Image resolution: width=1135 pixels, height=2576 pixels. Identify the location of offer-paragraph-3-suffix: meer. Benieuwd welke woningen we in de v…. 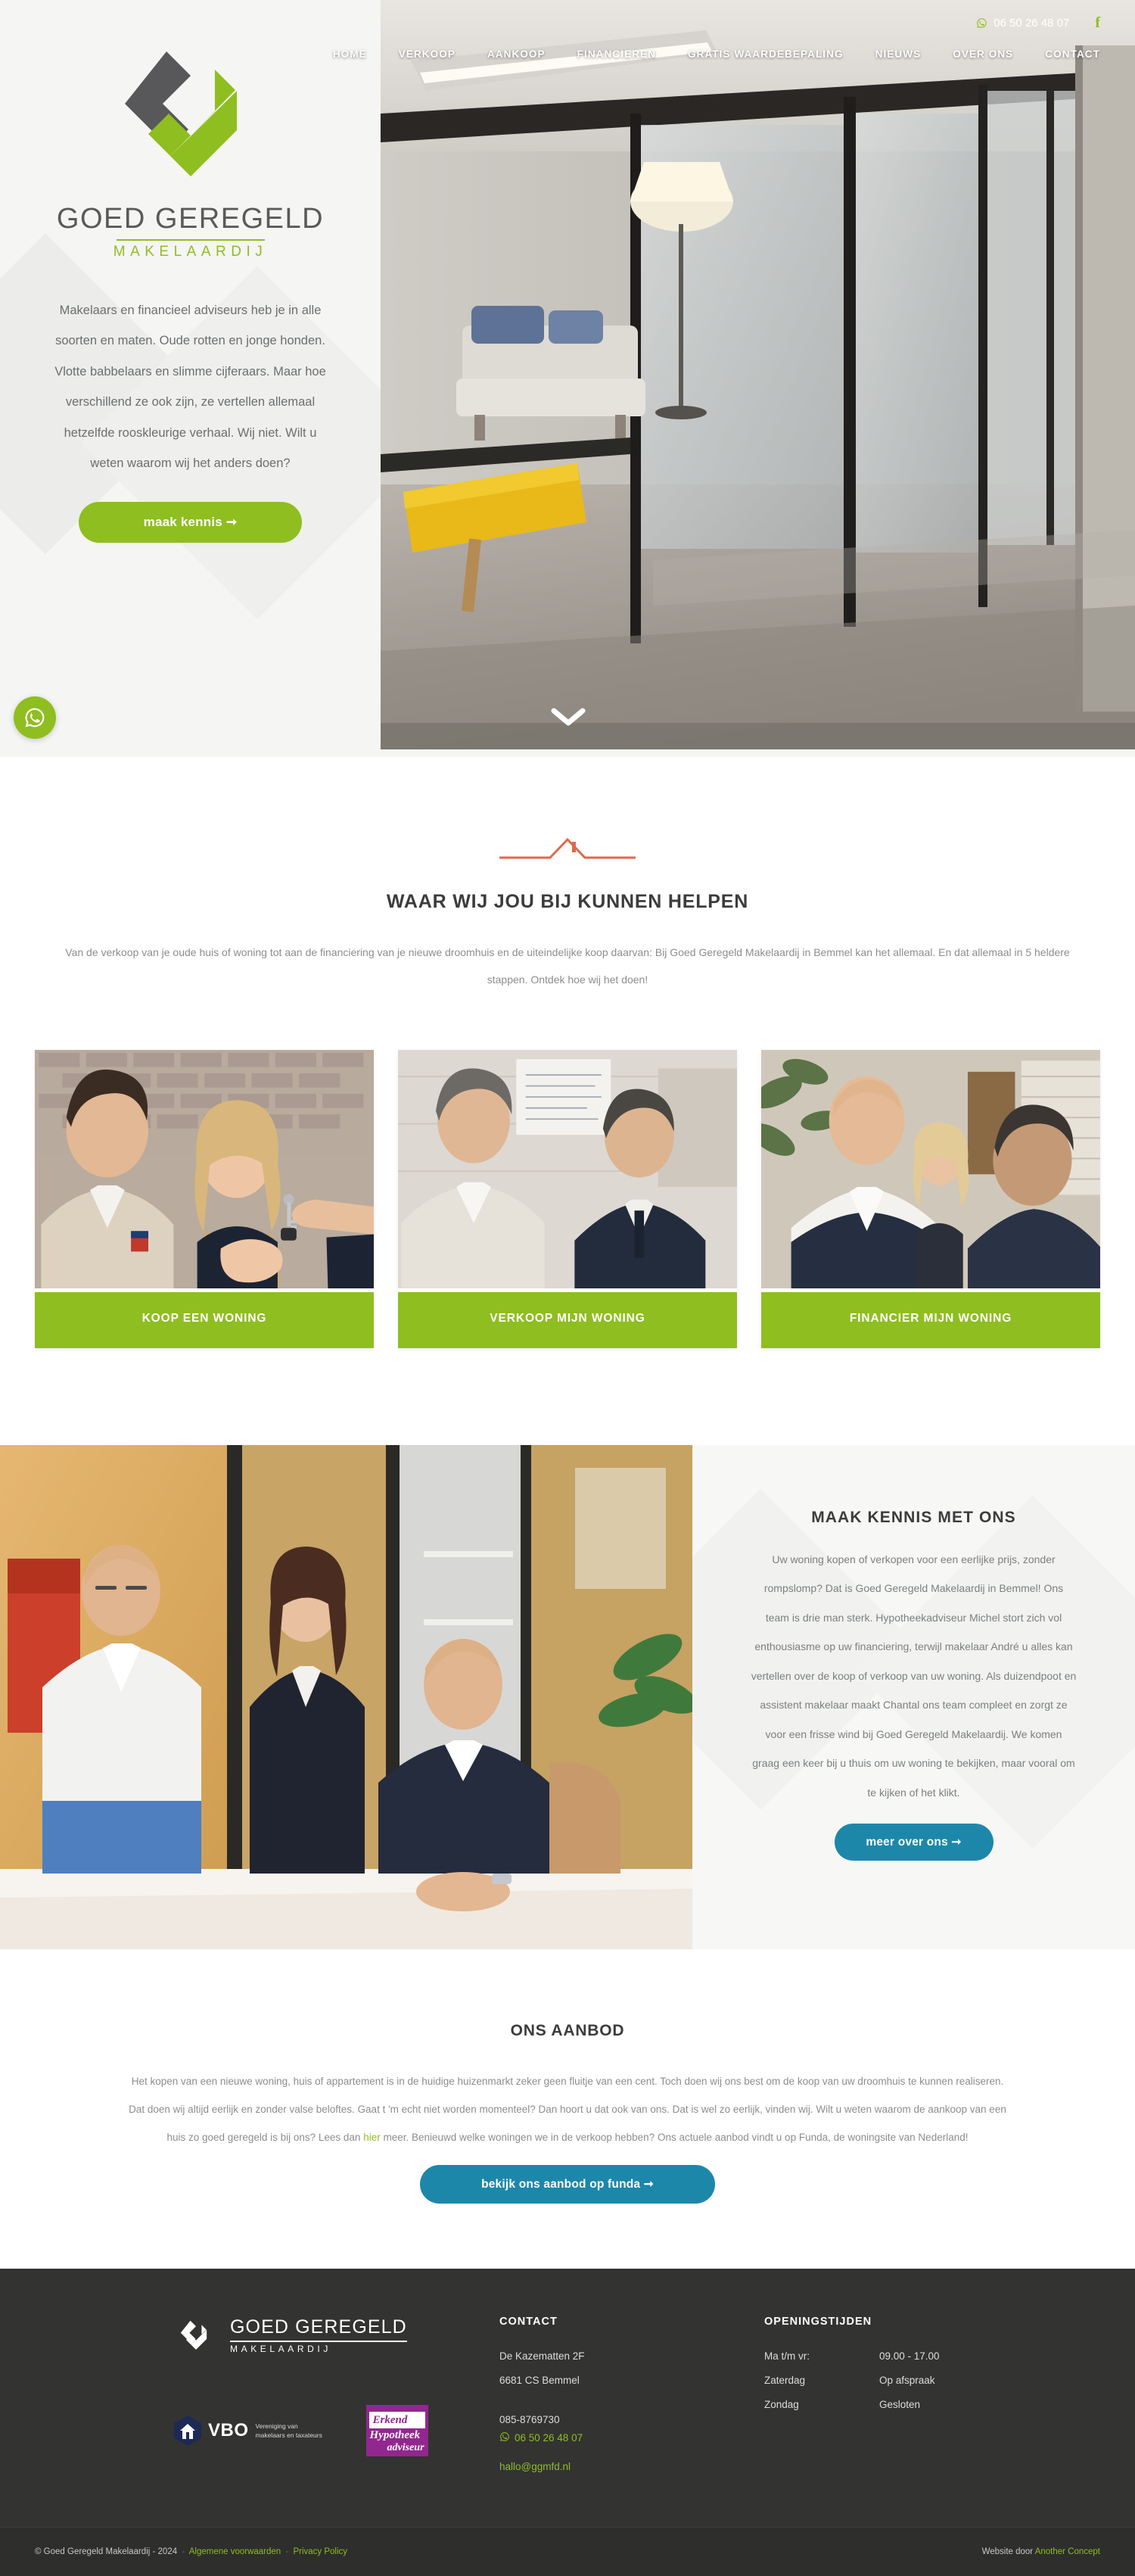
(675, 2138).